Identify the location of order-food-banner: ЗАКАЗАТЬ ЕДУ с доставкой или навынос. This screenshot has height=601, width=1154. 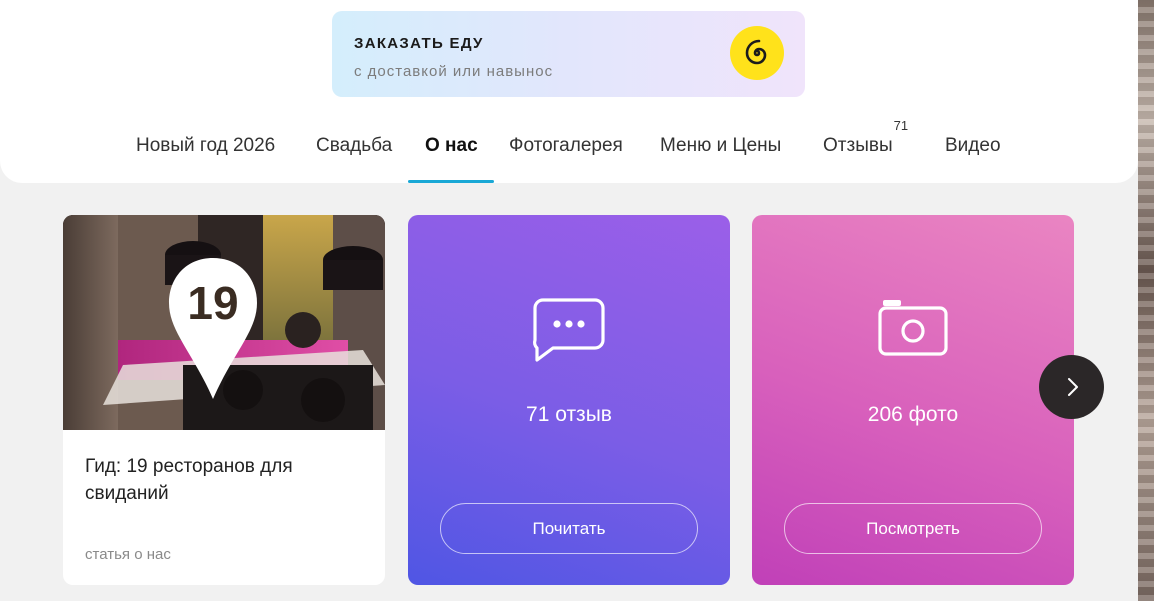
(568, 54).